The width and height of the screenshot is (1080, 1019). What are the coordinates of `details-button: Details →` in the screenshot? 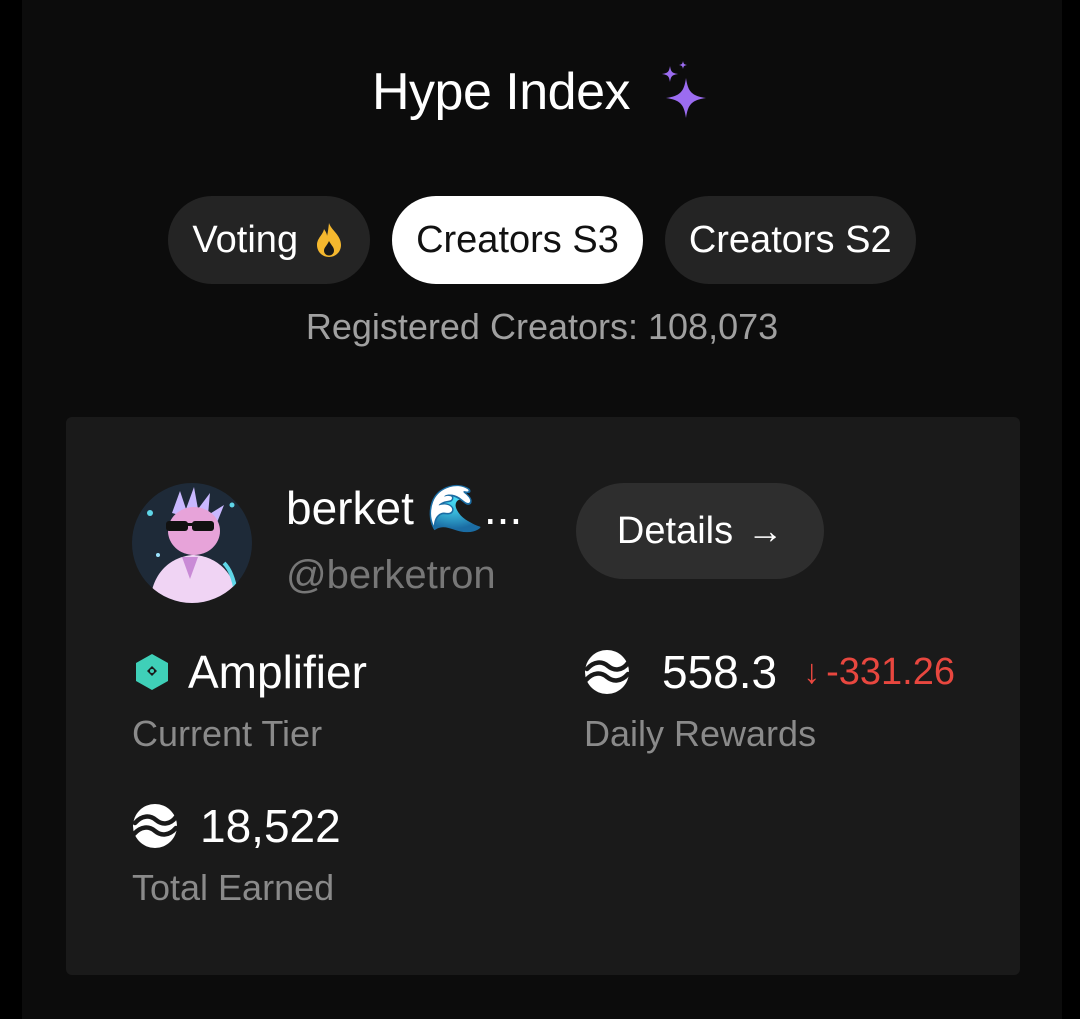 It's located at (700, 531).